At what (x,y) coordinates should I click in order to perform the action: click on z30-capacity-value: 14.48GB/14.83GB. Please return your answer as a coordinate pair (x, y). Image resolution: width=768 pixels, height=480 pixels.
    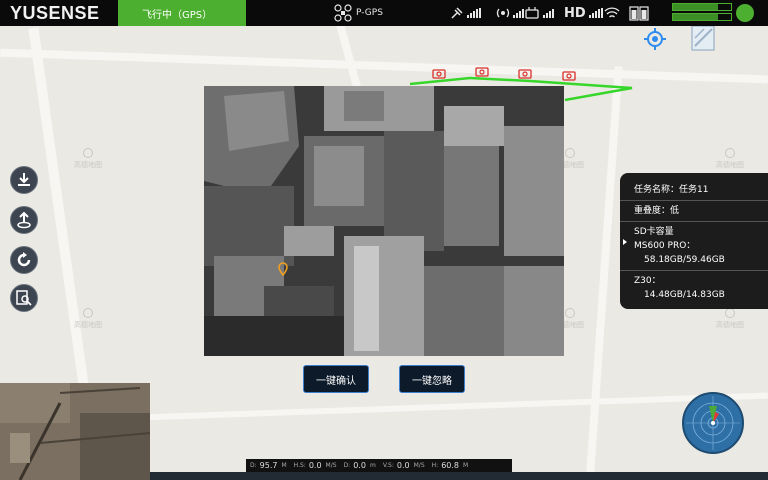
    Looking at the image, I should click on (684, 295).